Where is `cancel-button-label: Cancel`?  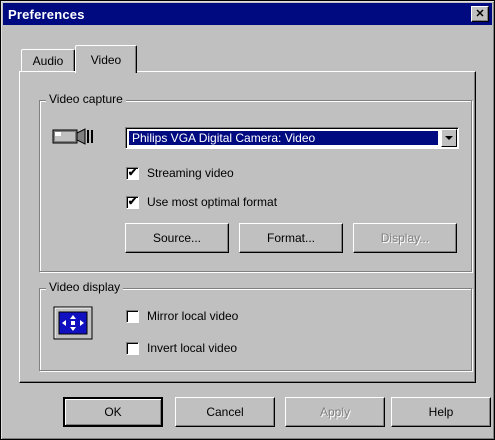
cancel-button-label: Cancel is located at coordinates (225, 412).